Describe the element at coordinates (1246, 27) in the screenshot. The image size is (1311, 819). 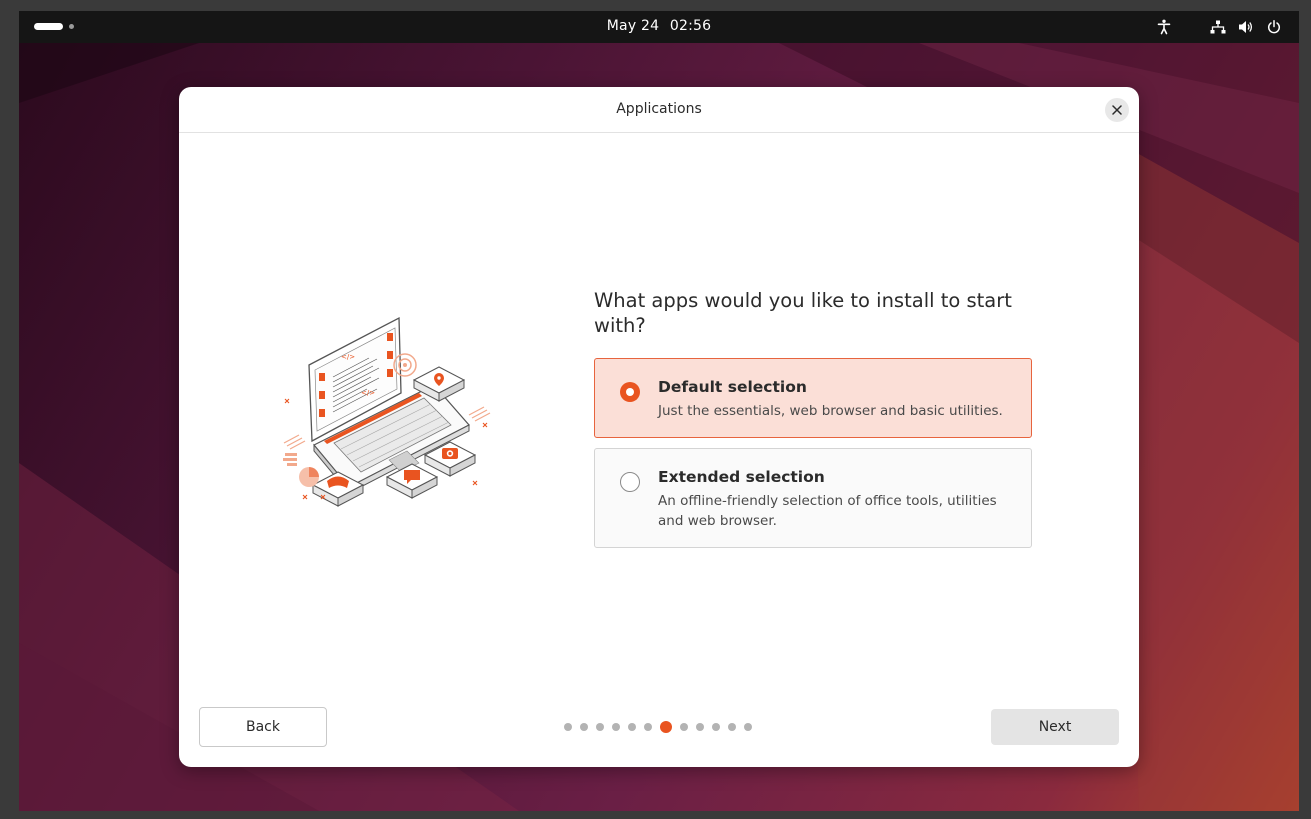
I see `volume-icon` at that location.